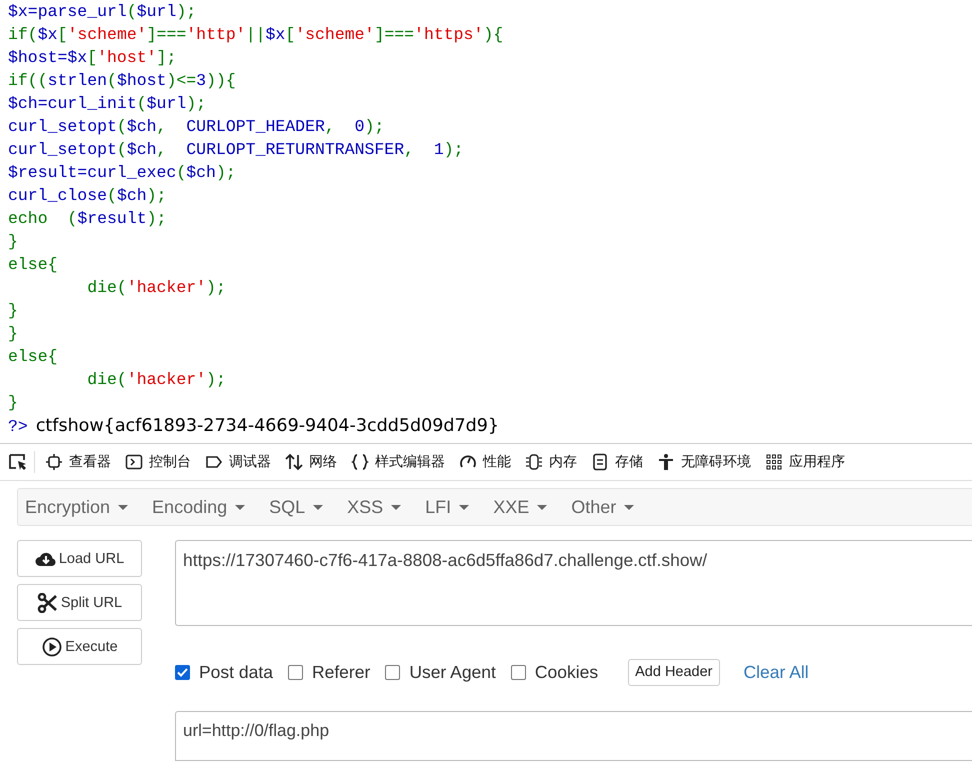 The width and height of the screenshot is (972, 764). I want to click on dropdown-menu: SQL, so click(296, 507).